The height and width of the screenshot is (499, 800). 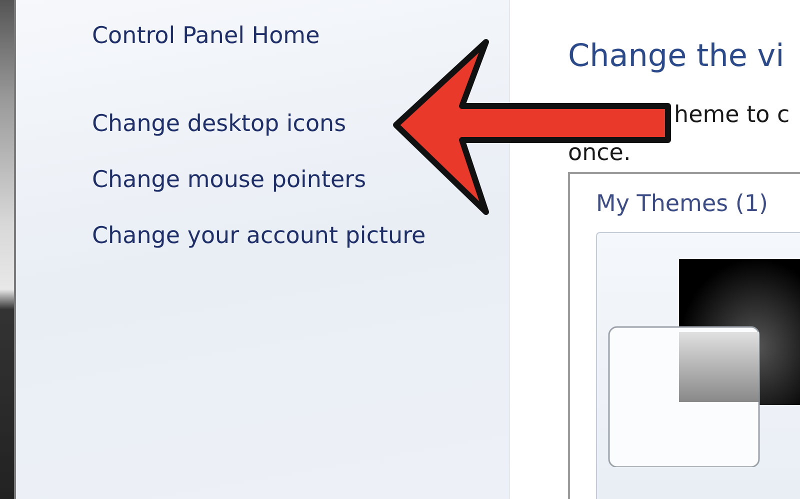 I want to click on sidebar-link: Change desktop icons, so click(x=219, y=124).